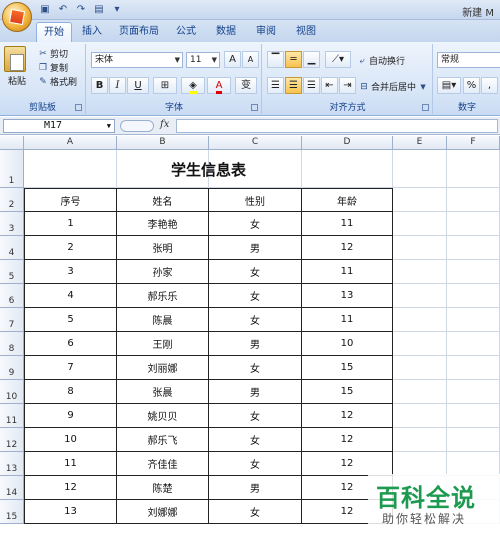  What do you see at coordinates (250, 59) in the screenshot?
I see `shrink-font-button: A` at bounding box center [250, 59].